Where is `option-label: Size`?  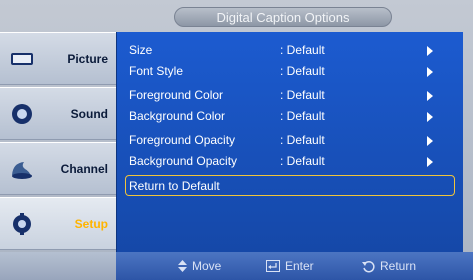 option-label: Size is located at coordinates (141, 50).